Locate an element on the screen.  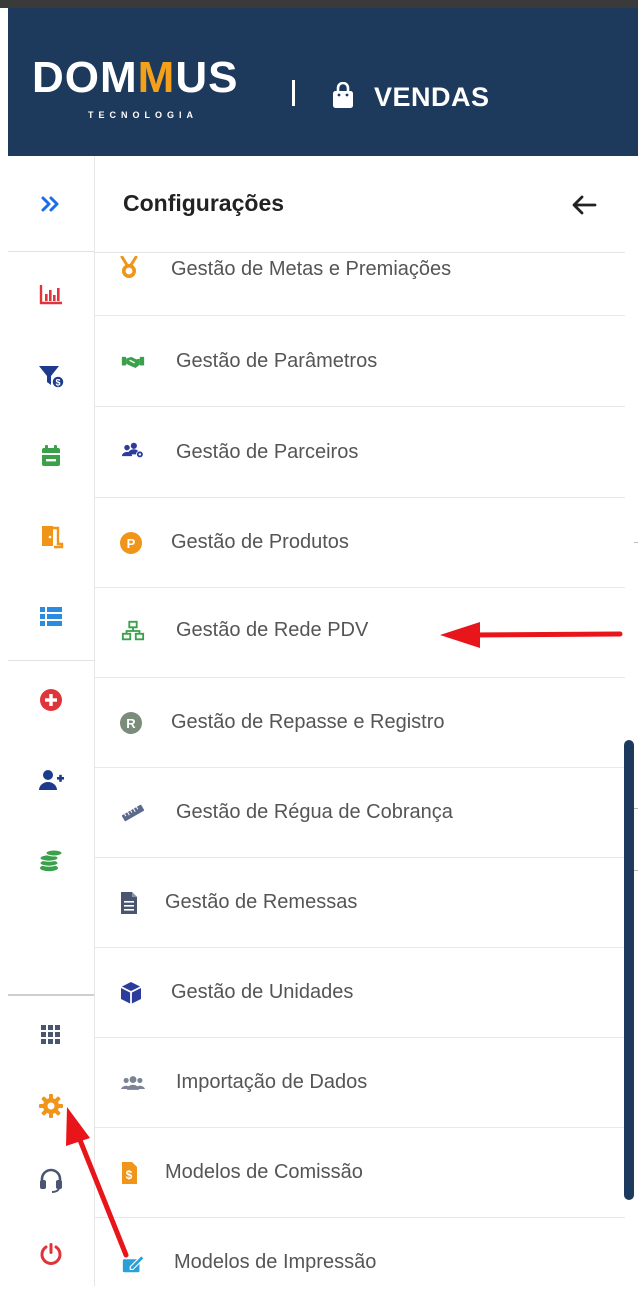
sidebar-item-list is located at coordinates (51, 616).